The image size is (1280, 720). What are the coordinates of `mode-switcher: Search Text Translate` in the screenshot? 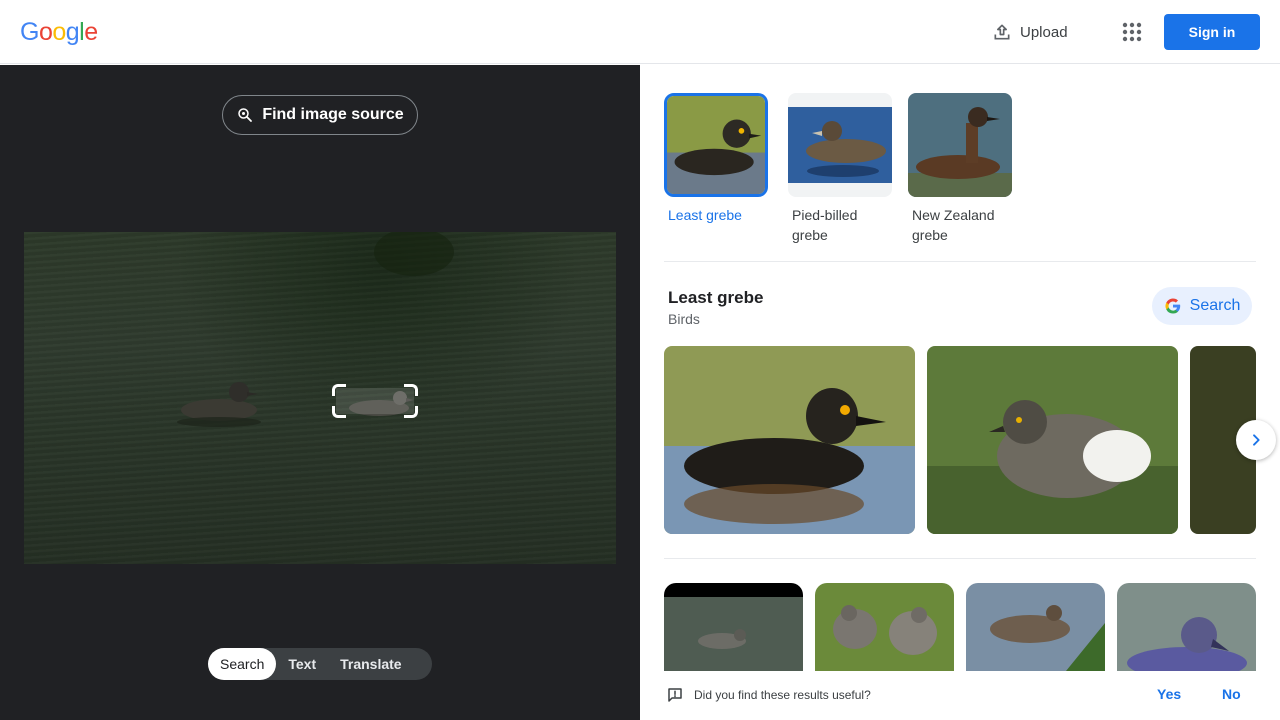 It's located at (320, 664).